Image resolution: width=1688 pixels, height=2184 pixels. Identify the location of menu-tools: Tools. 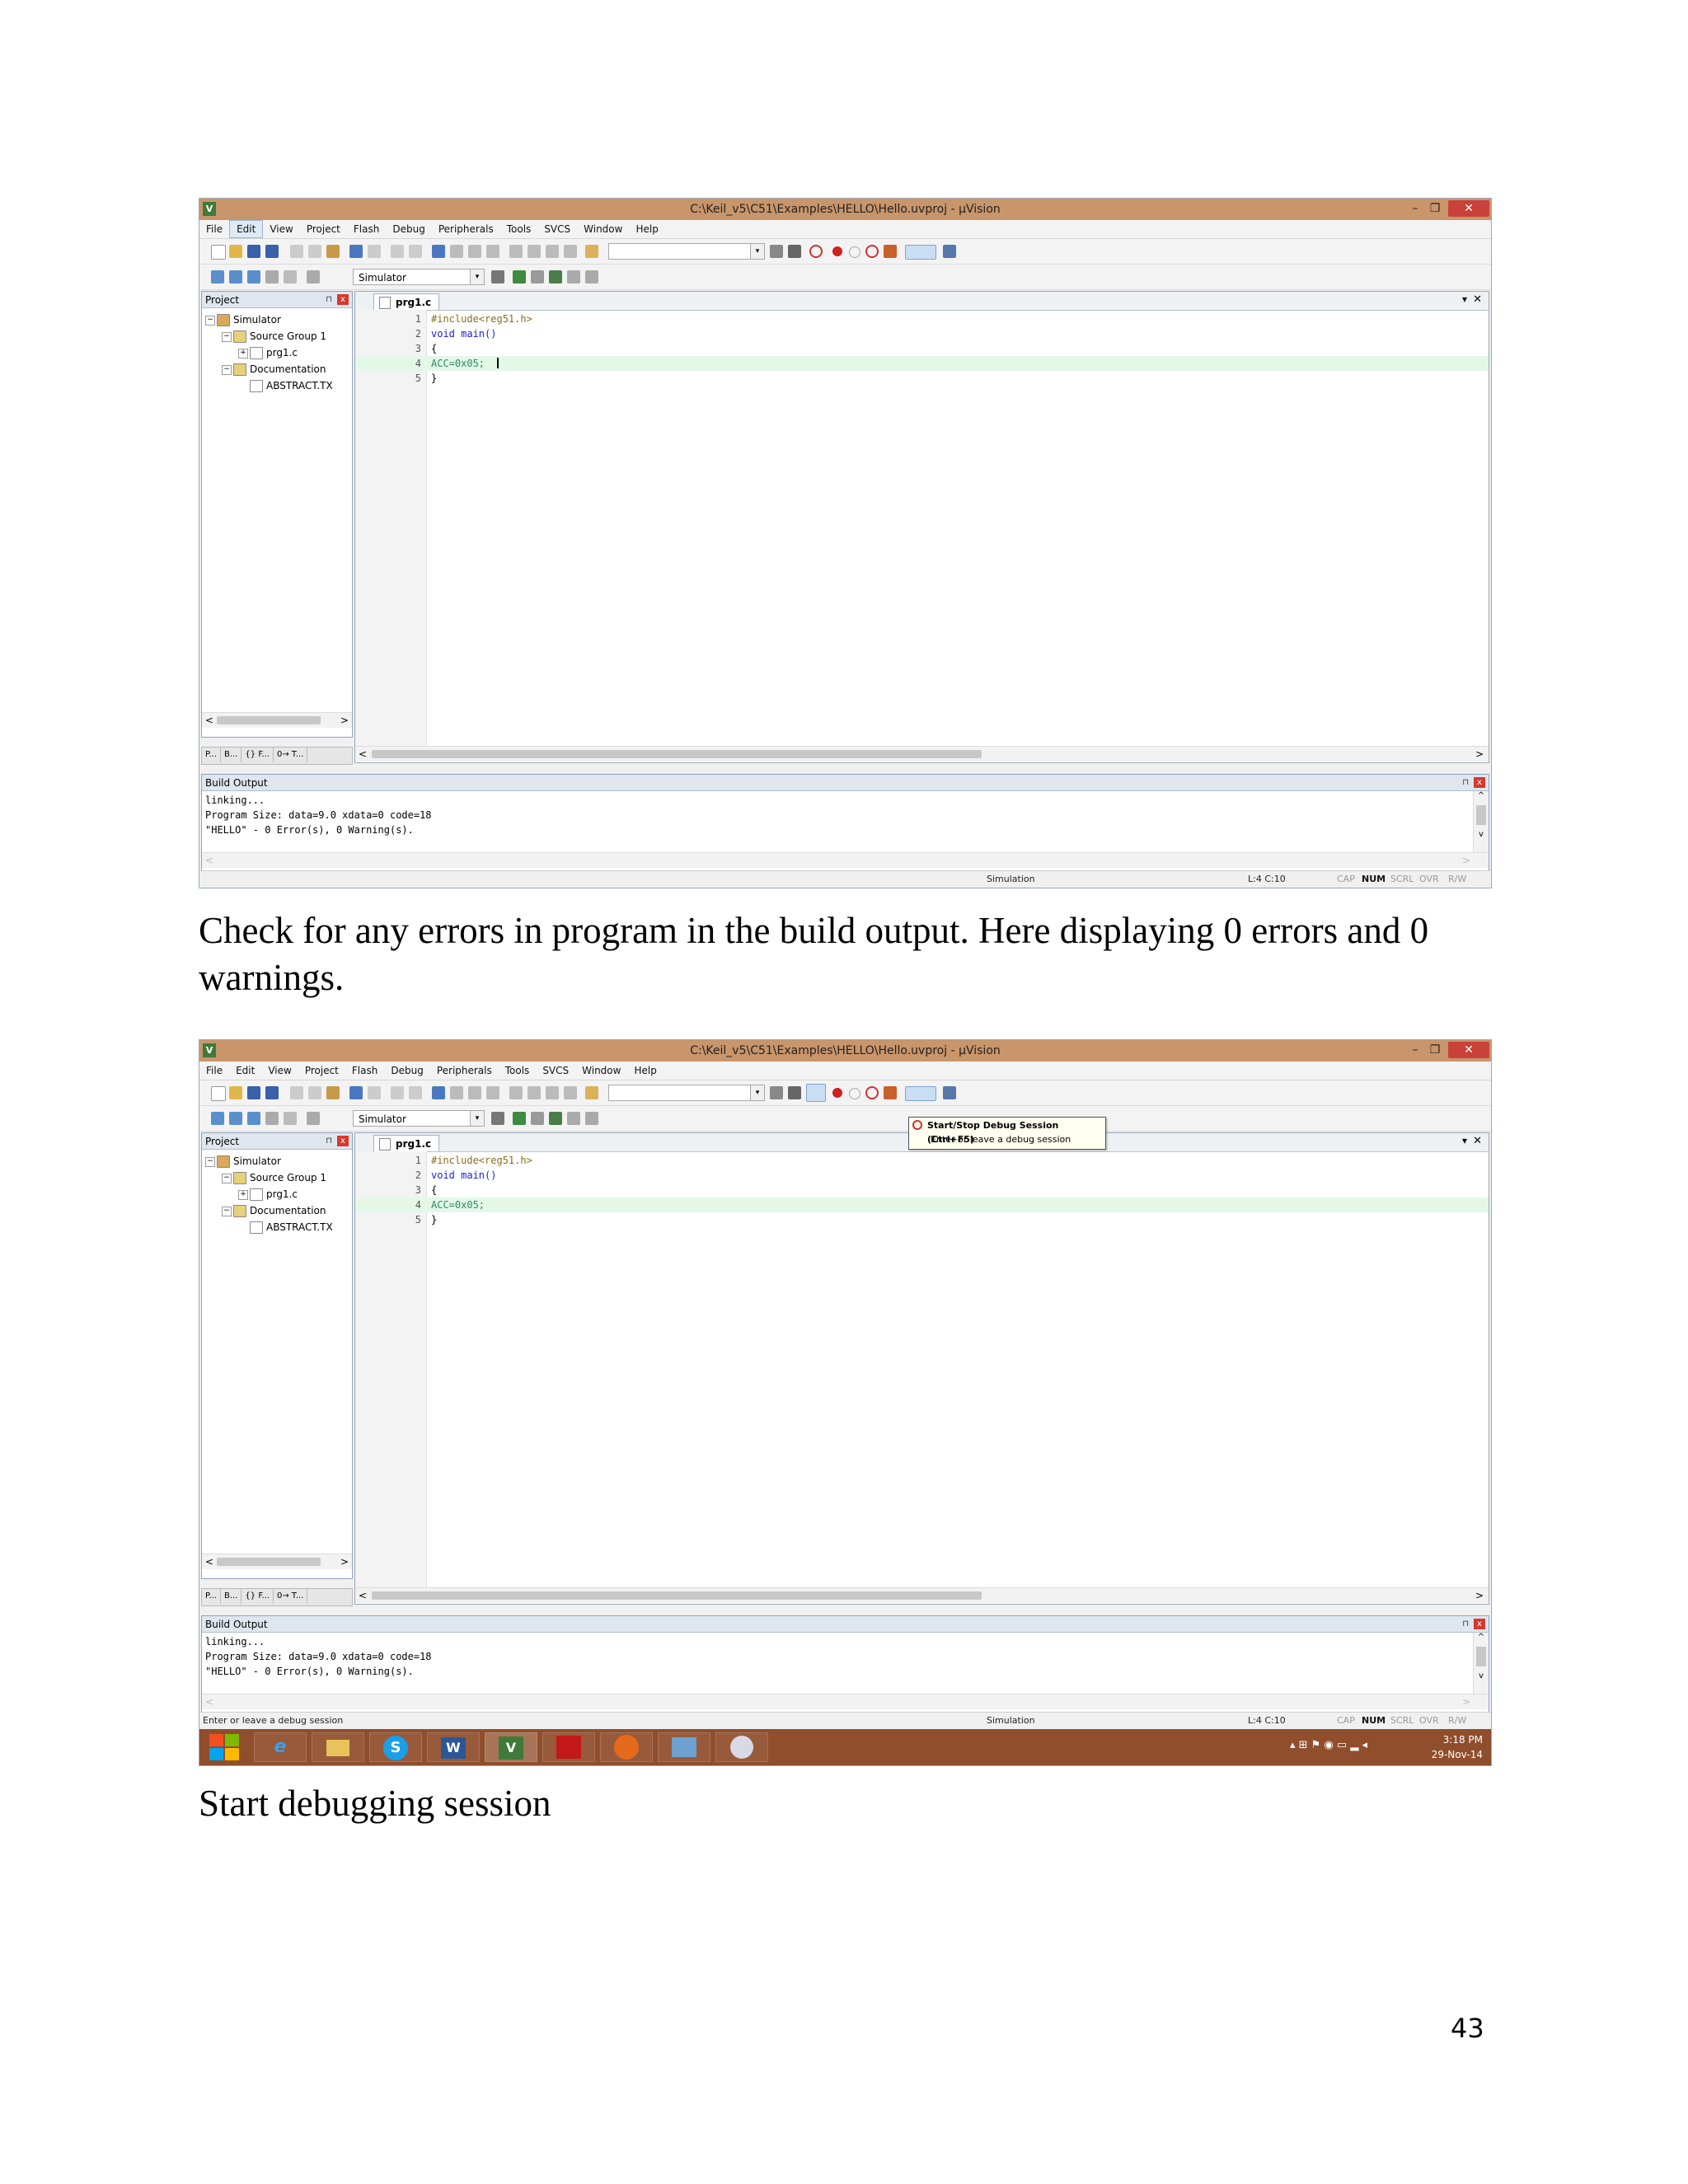
(518, 1071).